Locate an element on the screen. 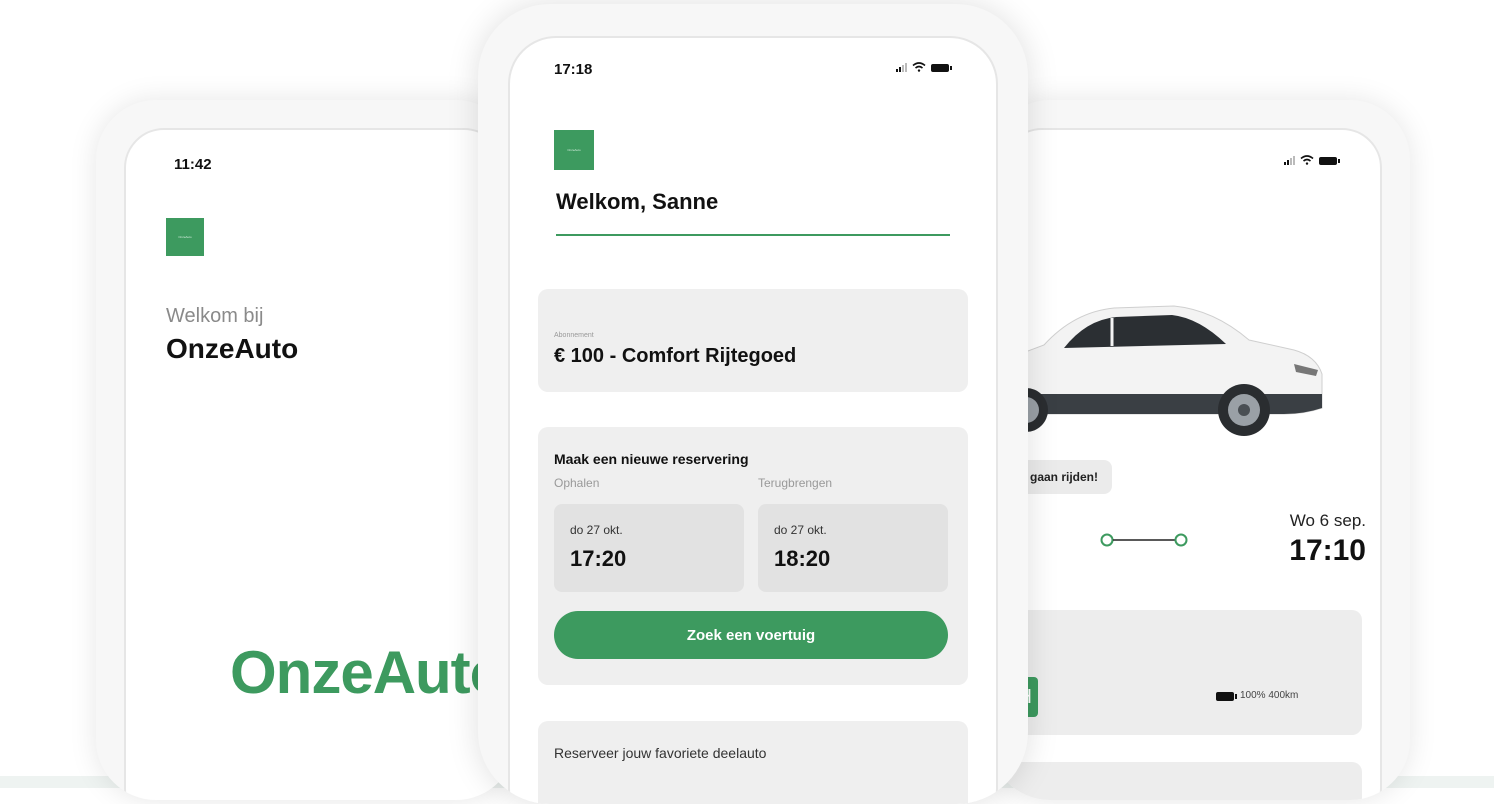 This screenshot has width=1494, height=804. welcome-subtitle: Welkom bij is located at coordinates (215, 316).